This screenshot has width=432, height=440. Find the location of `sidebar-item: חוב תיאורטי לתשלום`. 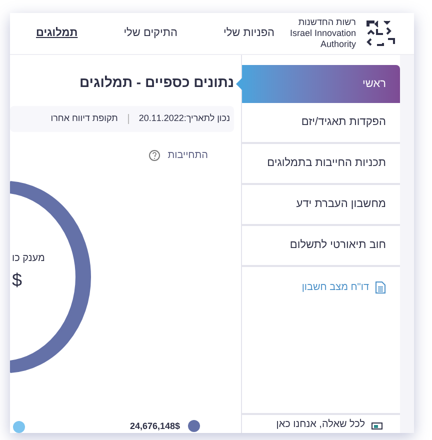

sidebar-item: חוב תיאורטי לתשלום is located at coordinates (321, 246).